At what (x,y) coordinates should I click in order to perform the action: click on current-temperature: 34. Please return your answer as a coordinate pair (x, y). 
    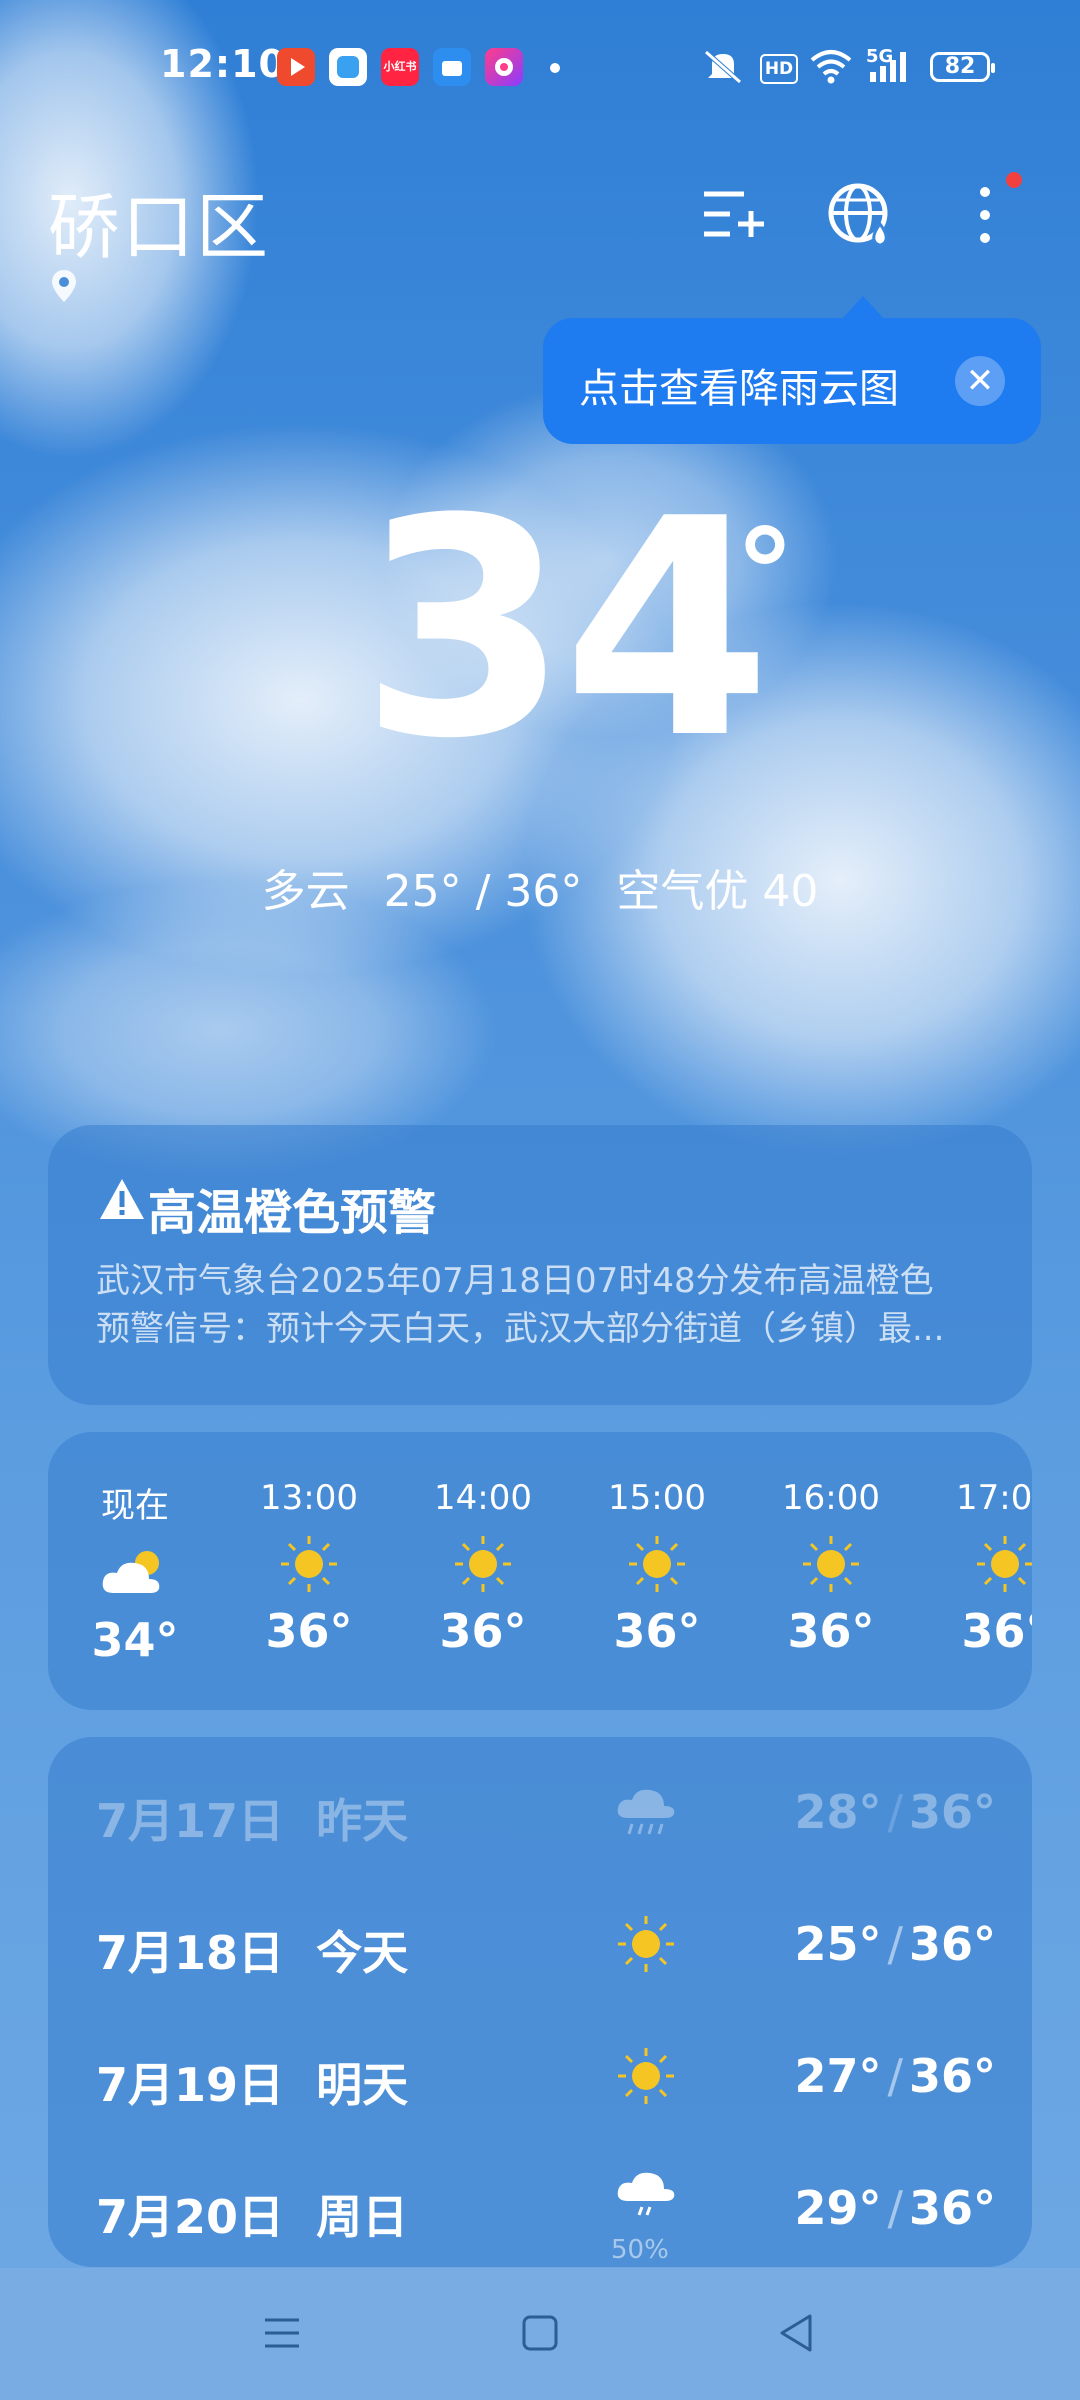
    Looking at the image, I should click on (565, 629).